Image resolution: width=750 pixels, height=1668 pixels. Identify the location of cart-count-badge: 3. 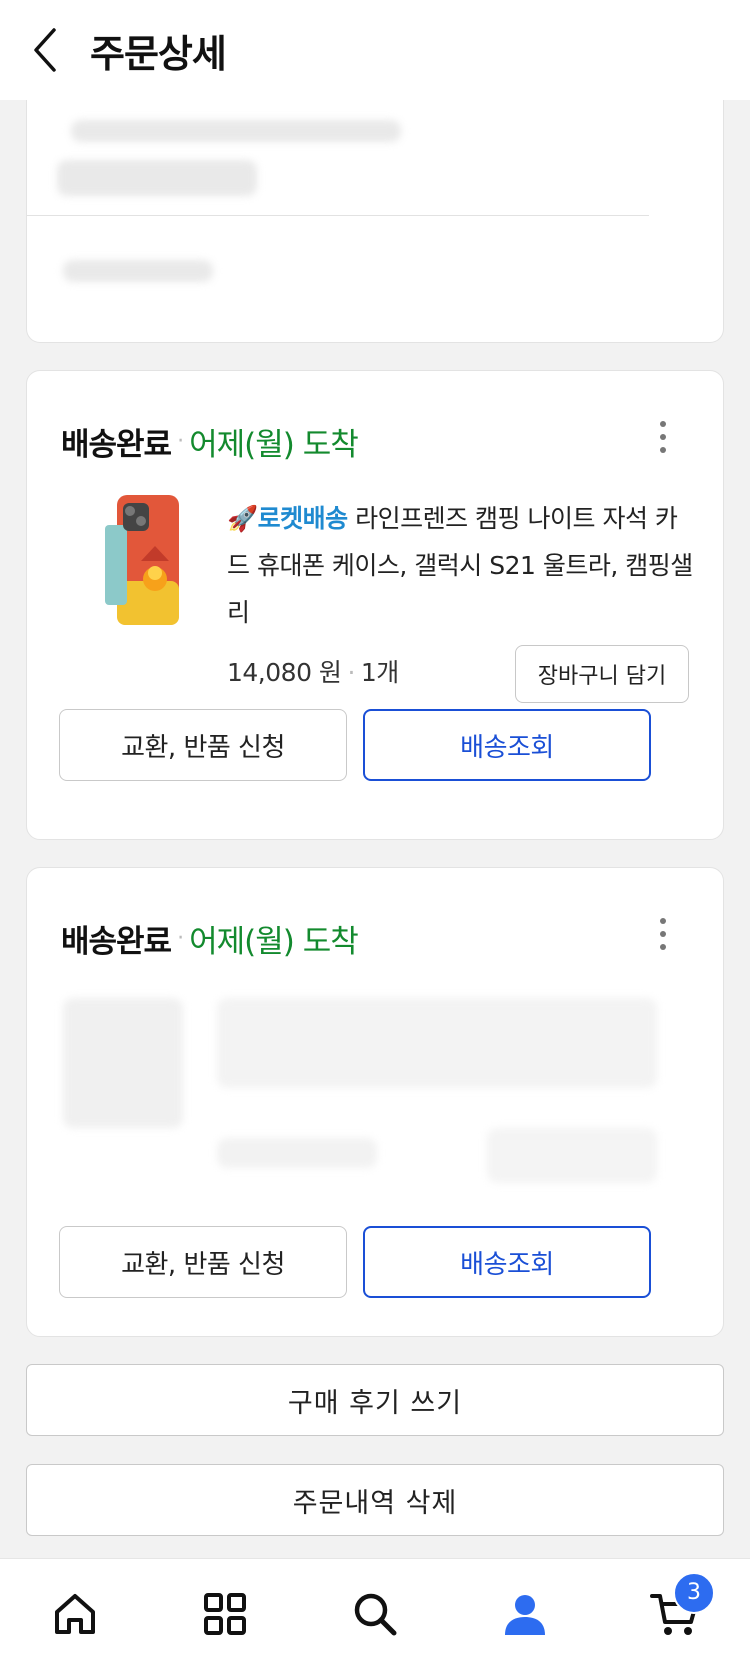
(694, 1592).